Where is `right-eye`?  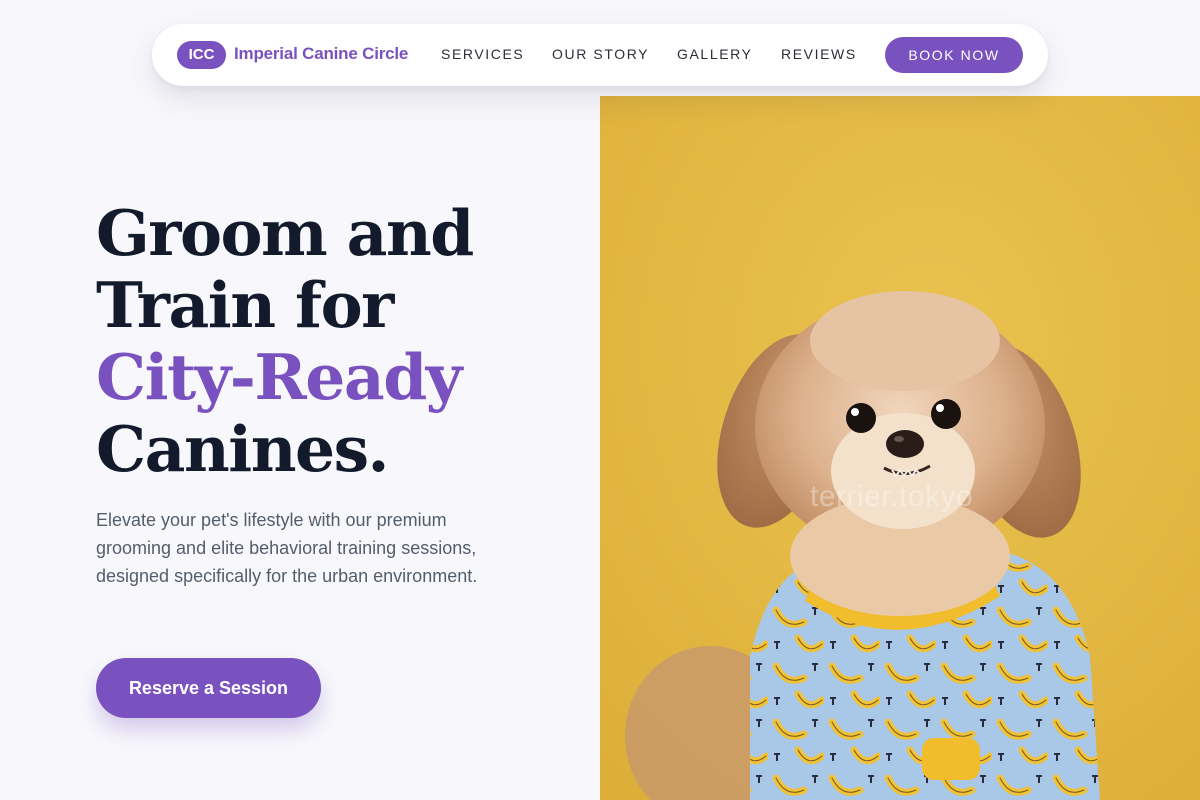
right-eye is located at coordinates (946, 414).